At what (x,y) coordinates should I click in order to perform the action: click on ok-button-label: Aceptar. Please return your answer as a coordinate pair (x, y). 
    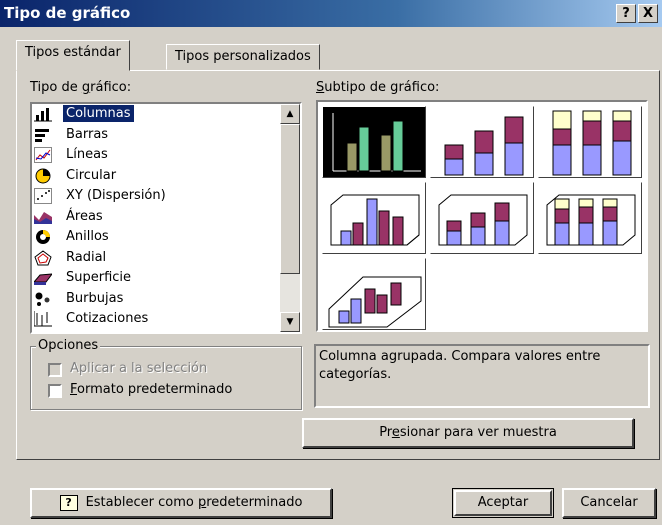
    Looking at the image, I should click on (503, 503).